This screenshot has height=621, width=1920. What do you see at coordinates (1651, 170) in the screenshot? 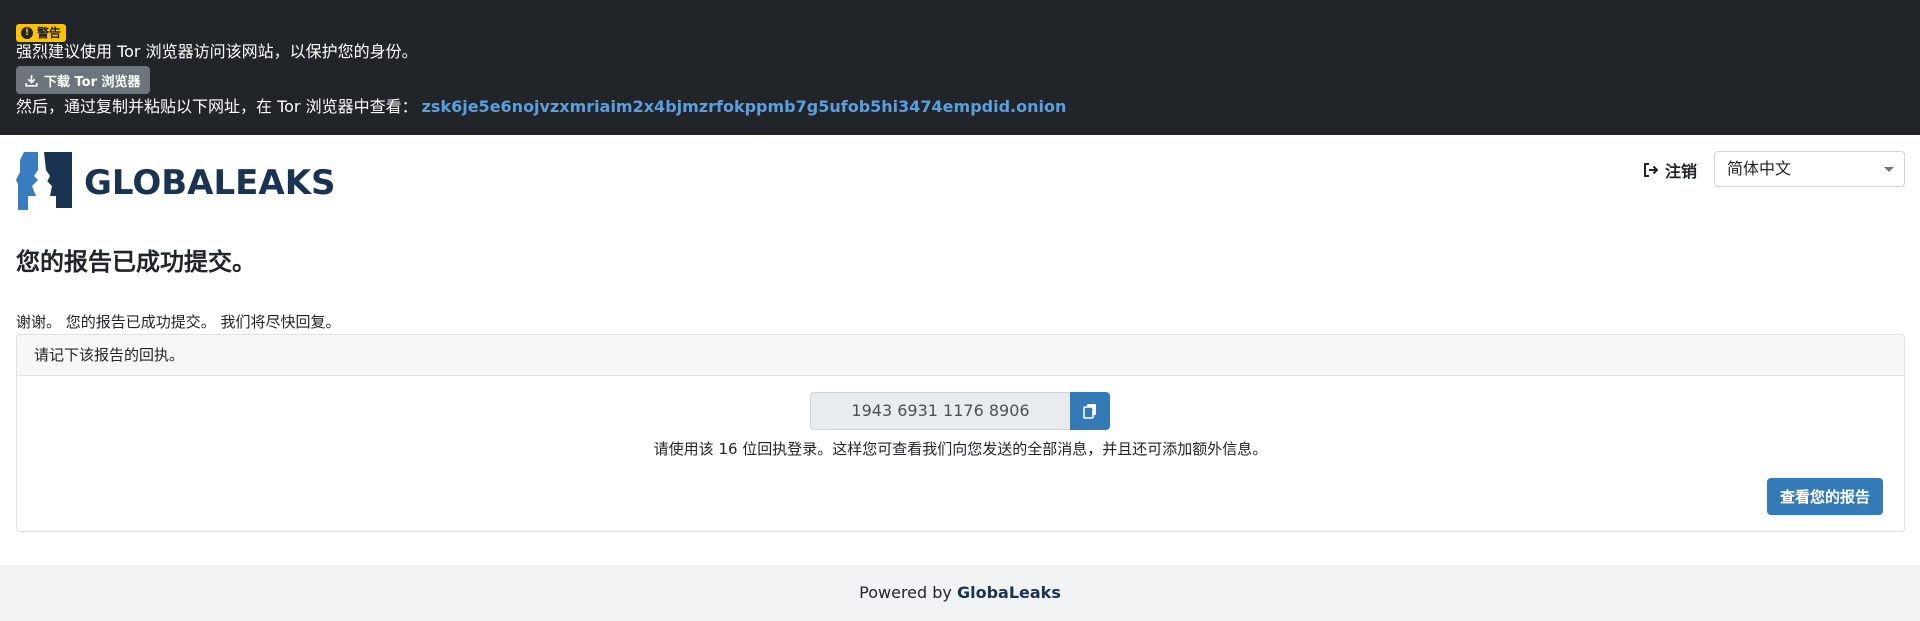
I see `sign-out-icon` at bounding box center [1651, 170].